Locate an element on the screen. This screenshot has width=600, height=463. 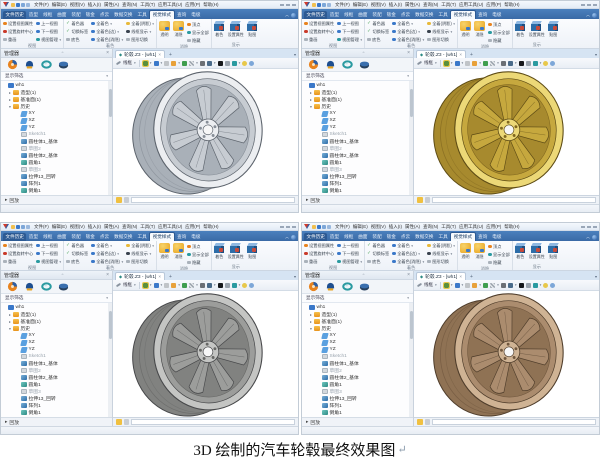
btn-vertices: 顶点 is located at coordinates (198, 24).